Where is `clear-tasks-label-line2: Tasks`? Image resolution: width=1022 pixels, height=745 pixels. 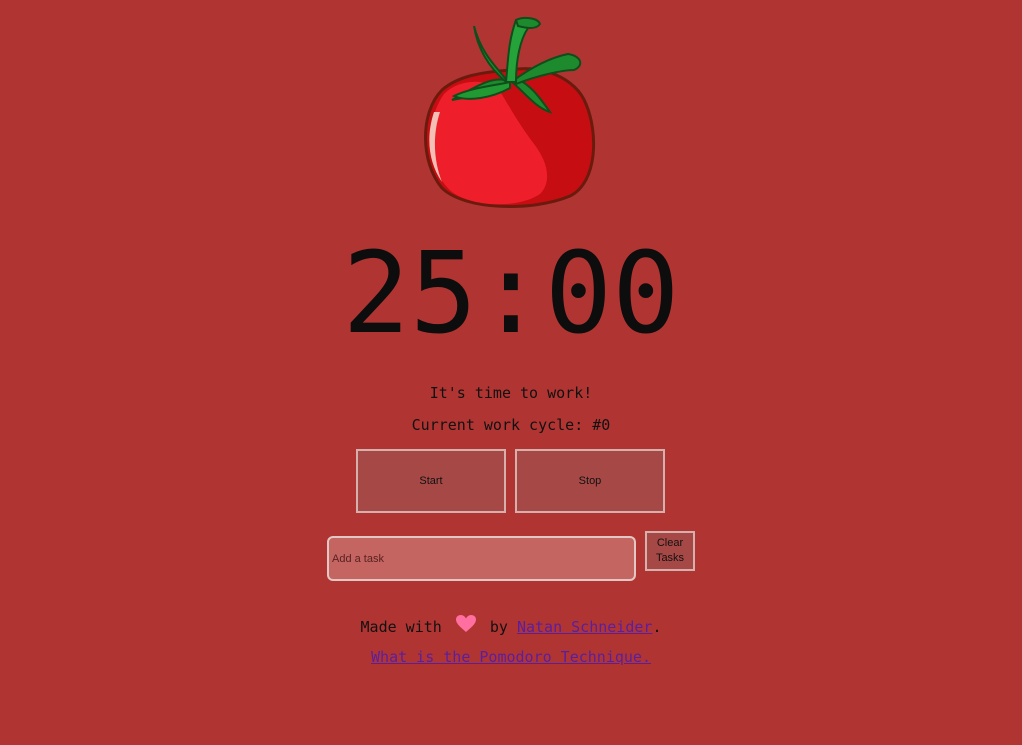 clear-tasks-label-line2: Tasks is located at coordinates (670, 558).